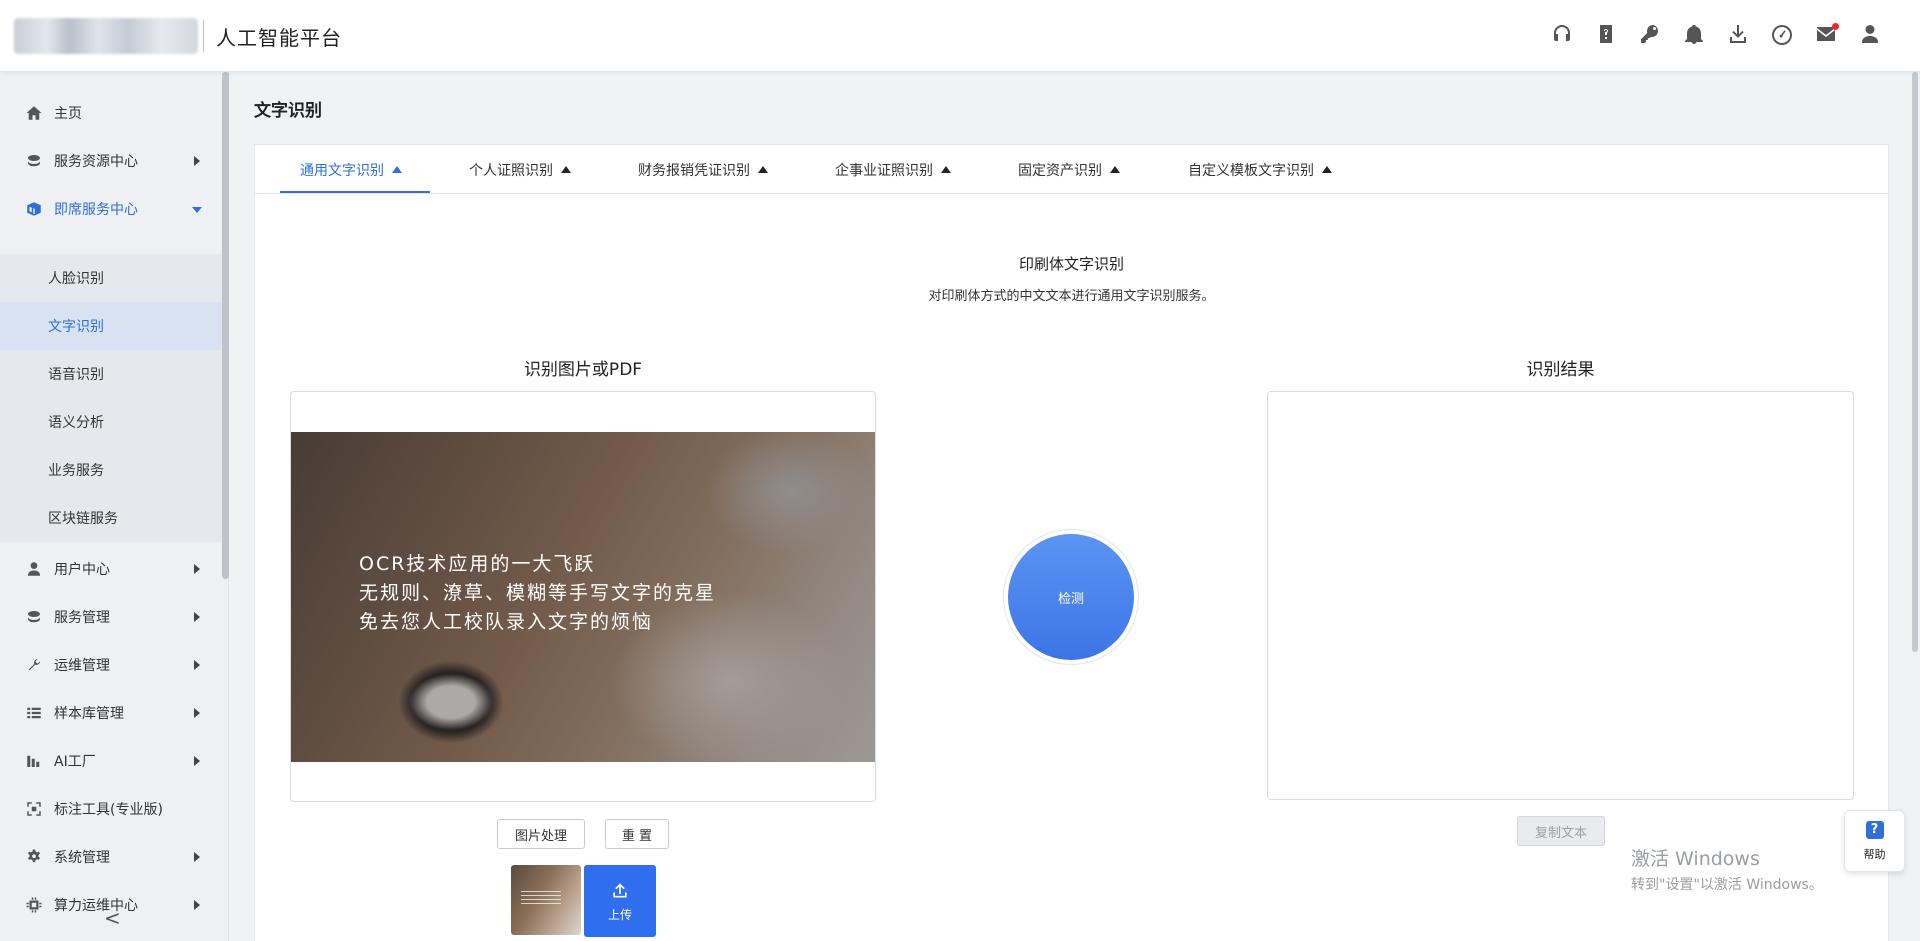  What do you see at coordinates (111, 470) in the screenshot?
I see `sidebar-subitem-business: 业务服务` at bounding box center [111, 470].